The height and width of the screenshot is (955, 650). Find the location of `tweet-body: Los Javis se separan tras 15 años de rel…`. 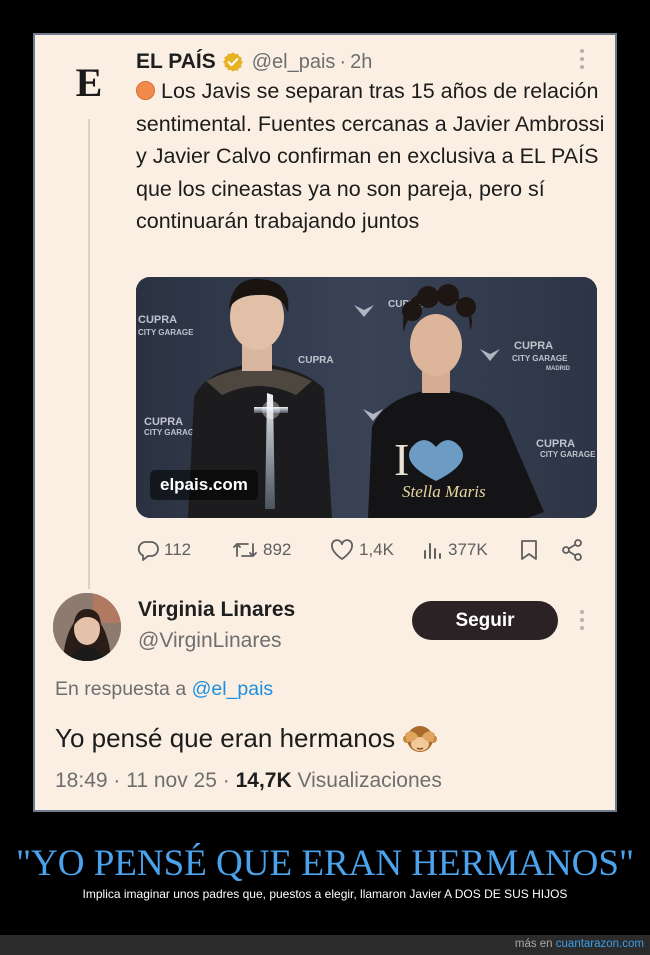

tweet-body: Los Javis se separan tras 15 años de rel… is located at coordinates (370, 156).